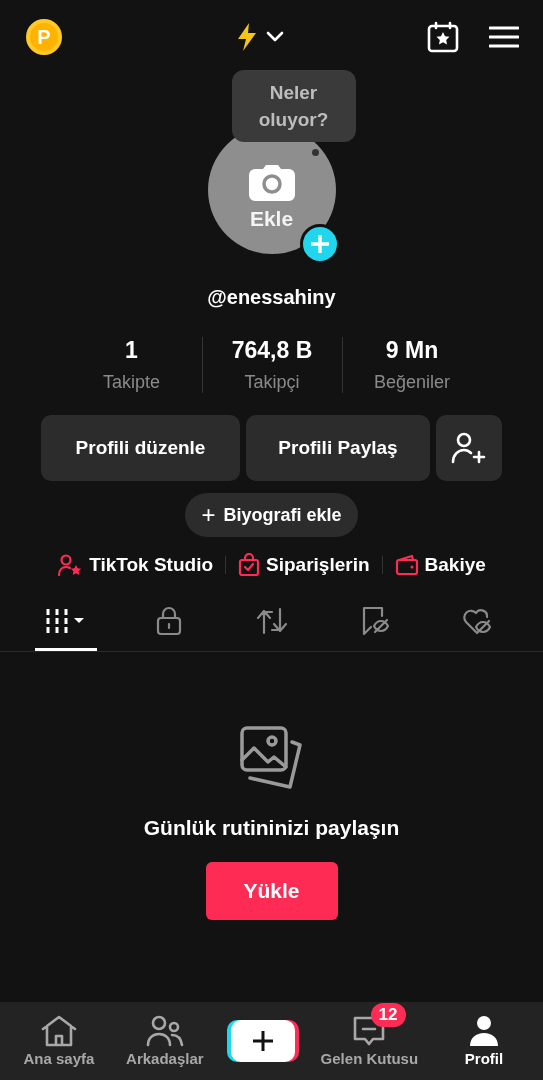 This screenshot has height=1080, width=543. I want to click on nav-item: Profil, so click(484, 1041).